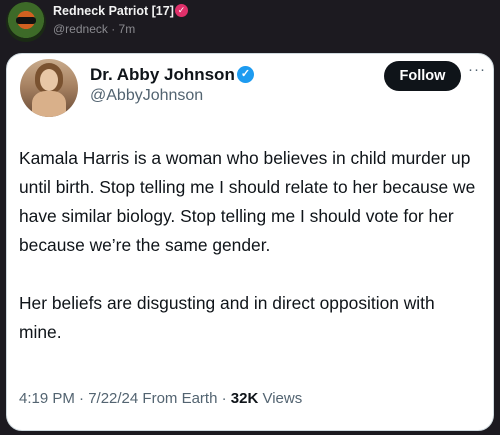  What do you see at coordinates (113, 11) in the screenshot?
I see `repost-author-name: Redneck Patriot [17]` at bounding box center [113, 11].